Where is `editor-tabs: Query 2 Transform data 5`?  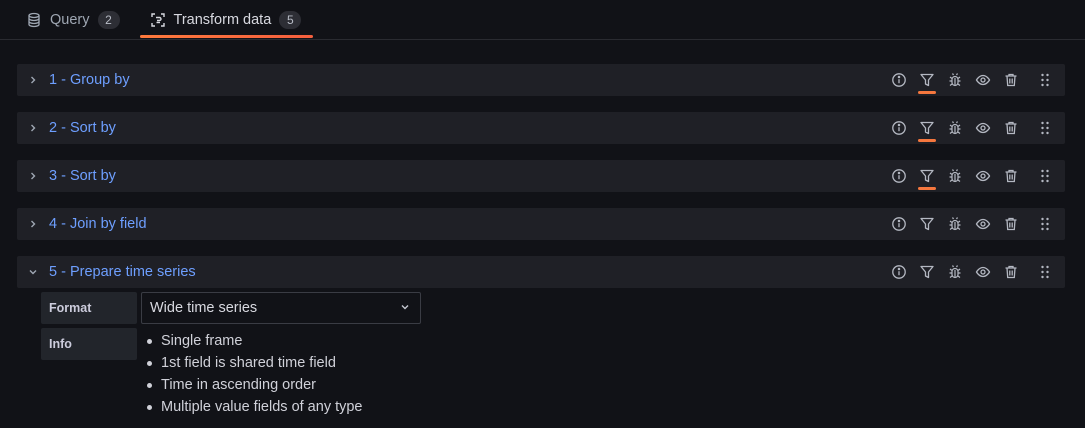
editor-tabs: Query 2 Transform data 5 is located at coordinates (542, 20).